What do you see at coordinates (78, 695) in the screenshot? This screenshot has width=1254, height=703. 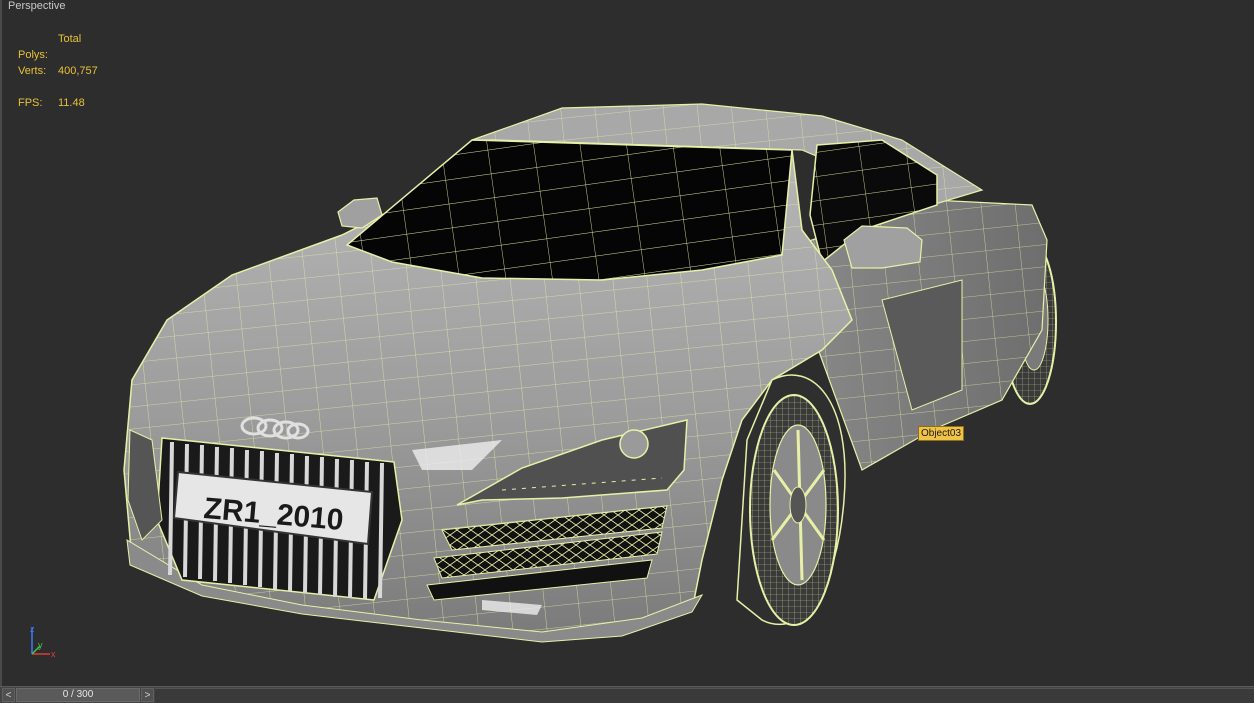 I see `time-slider: 0 / 300` at bounding box center [78, 695].